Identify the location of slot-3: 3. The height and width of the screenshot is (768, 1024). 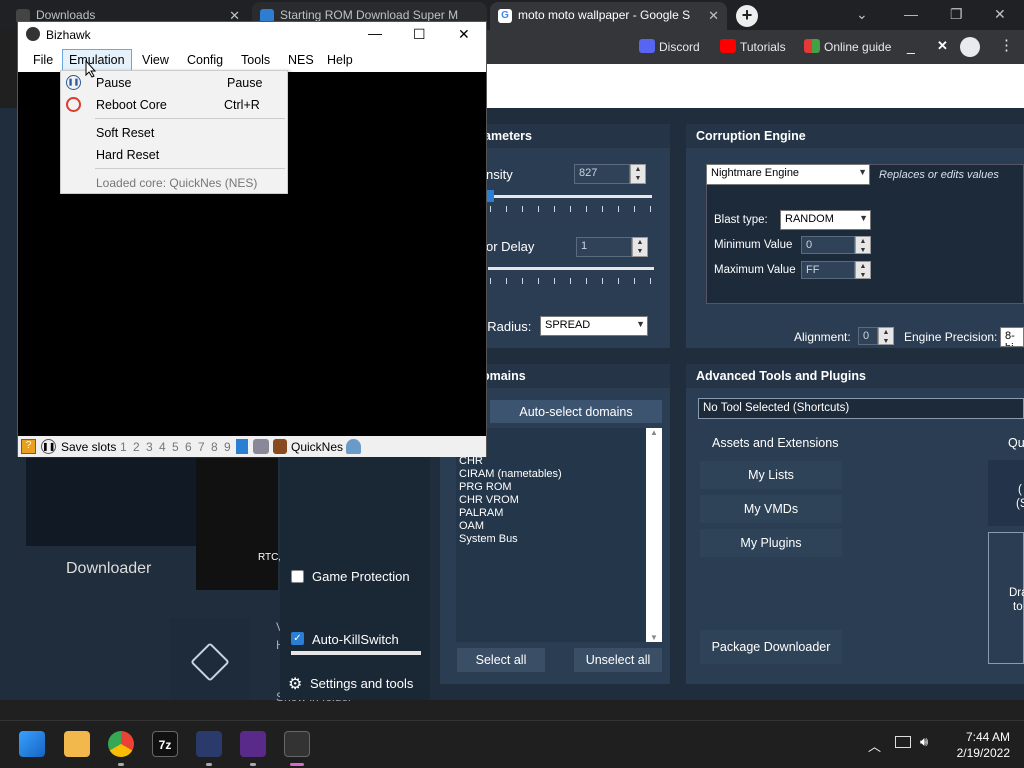
(149, 447).